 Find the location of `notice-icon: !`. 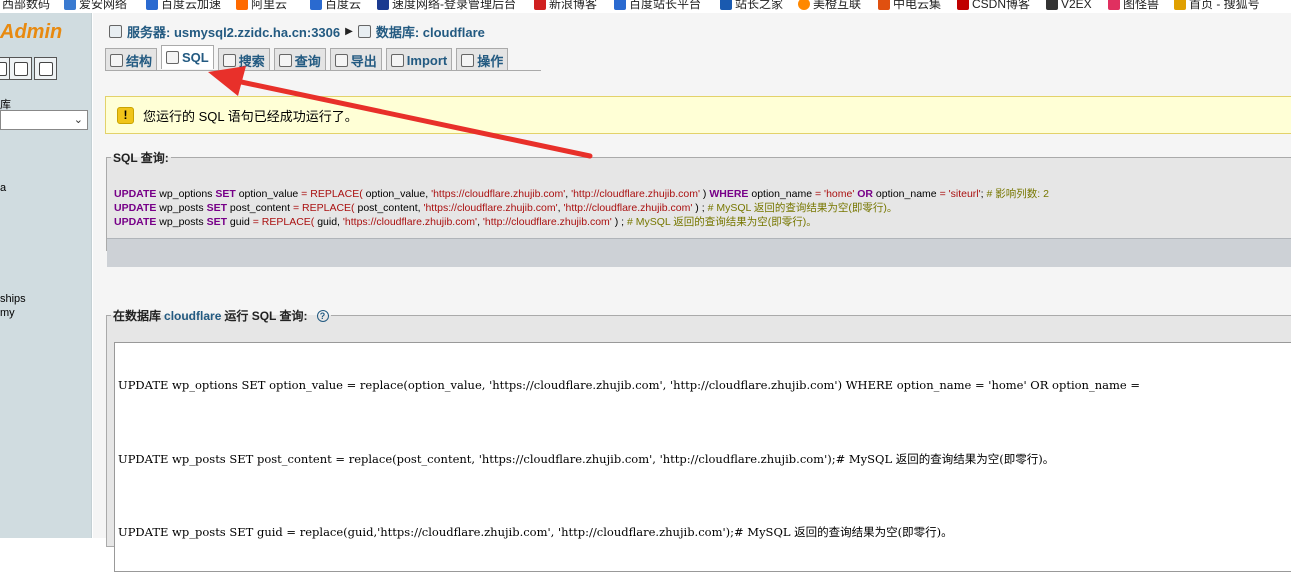

notice-icon: ! is located at coordinates (125, 115).